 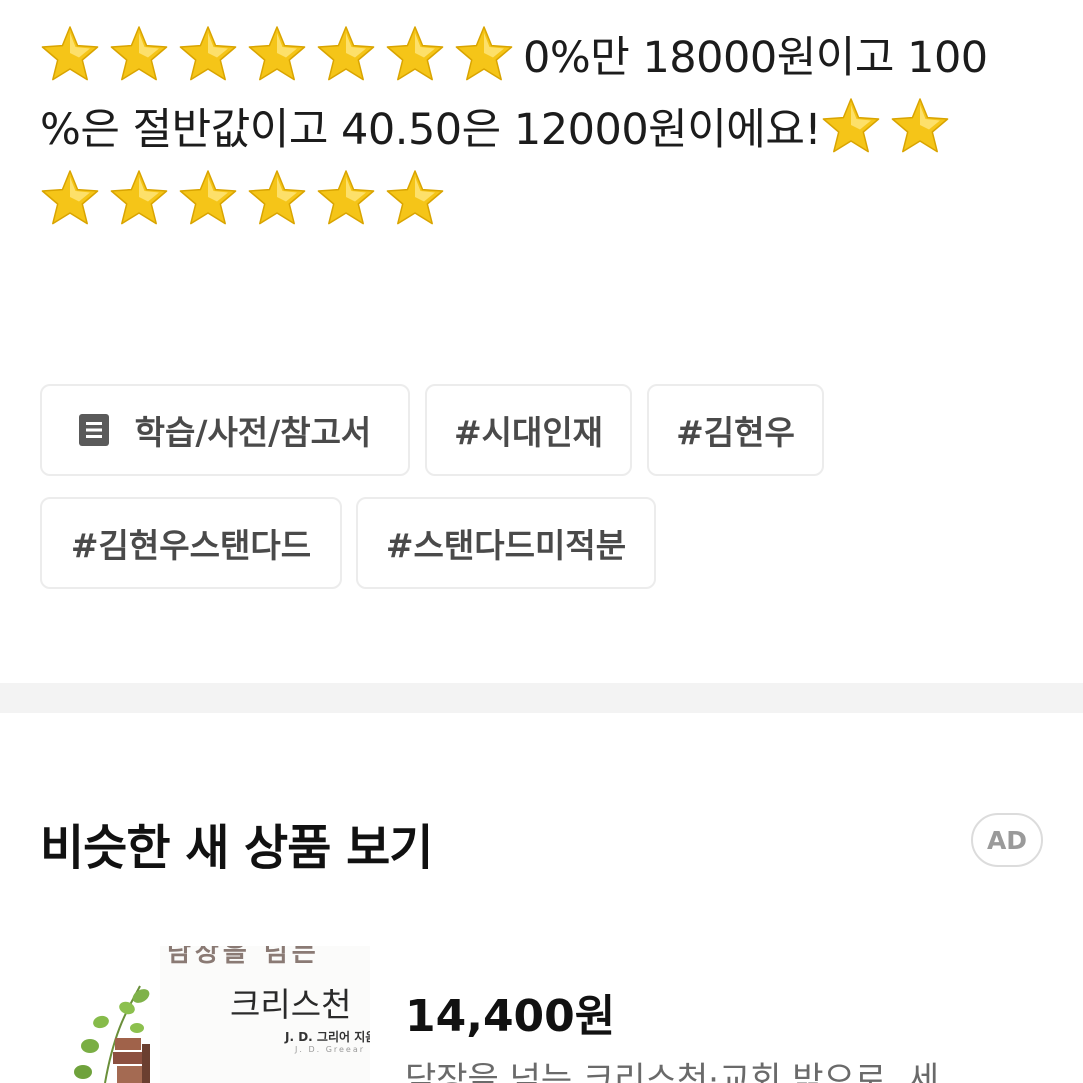 I want to click on tag-label: #김현우스탠다드, so click(x=191, y=545).